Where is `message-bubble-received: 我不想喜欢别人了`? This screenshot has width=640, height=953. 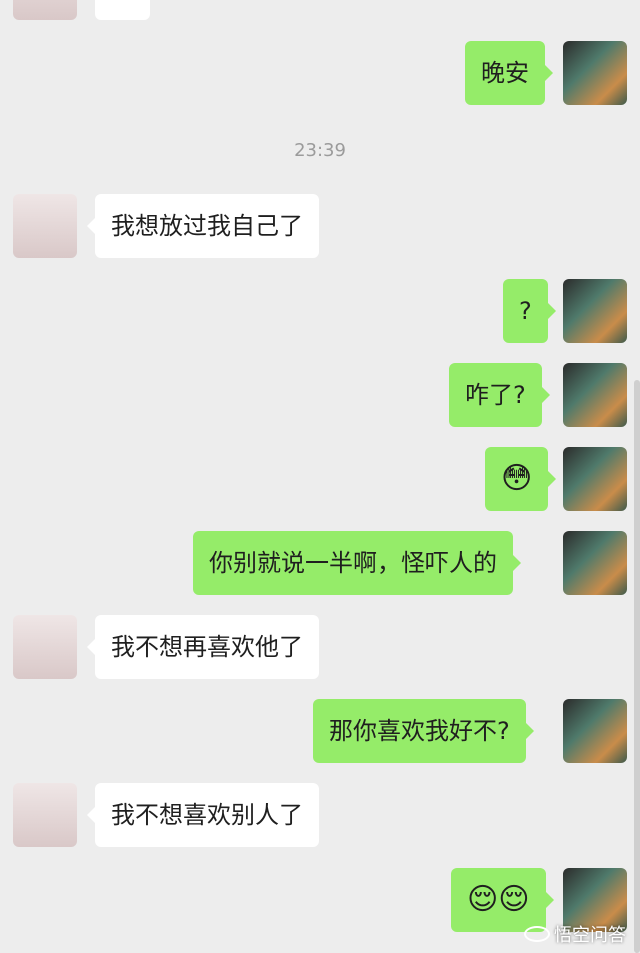 message-bubble-received: 我不想喜欢别人了 is located at coordinates (203, 815).